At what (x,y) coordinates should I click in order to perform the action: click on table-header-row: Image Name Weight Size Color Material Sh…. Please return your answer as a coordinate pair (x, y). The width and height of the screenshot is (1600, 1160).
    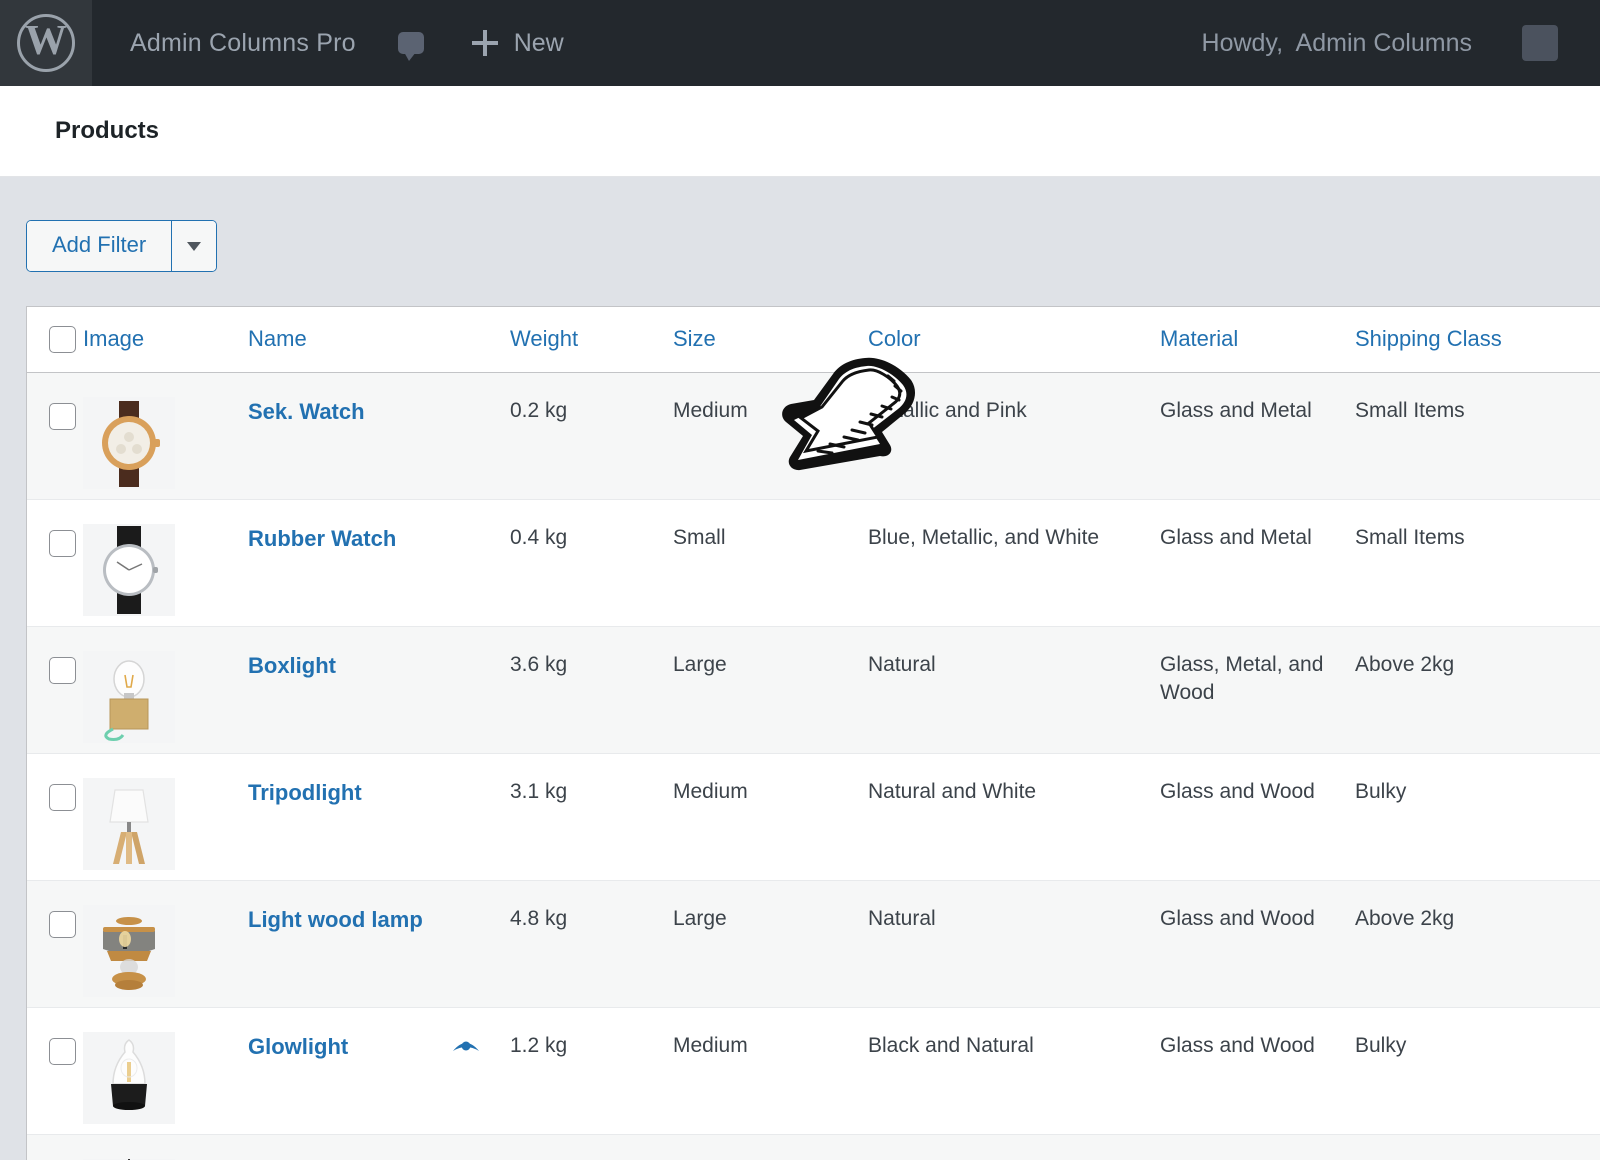
    Looking at the image, I should click on (813, 340).